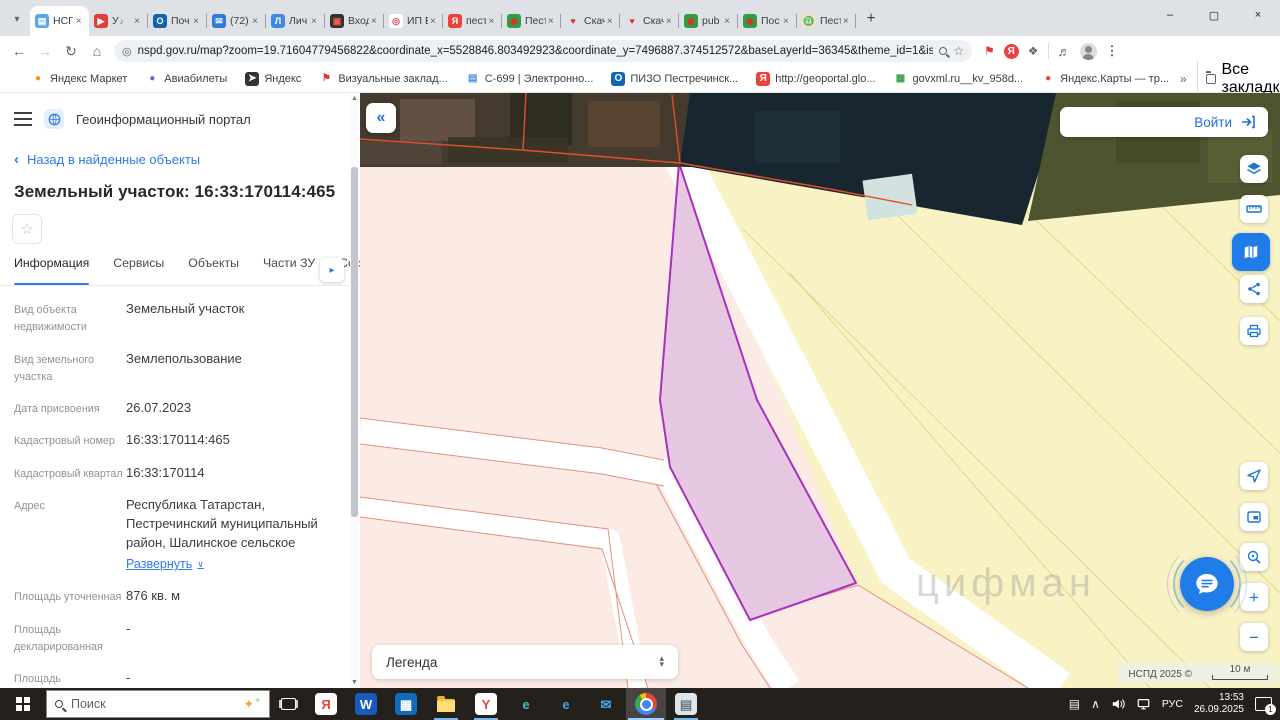  What do you see at coordinates (23, 119) in the screenshot?
I see `menu-burger-icon` at bounding box center [23, 119].